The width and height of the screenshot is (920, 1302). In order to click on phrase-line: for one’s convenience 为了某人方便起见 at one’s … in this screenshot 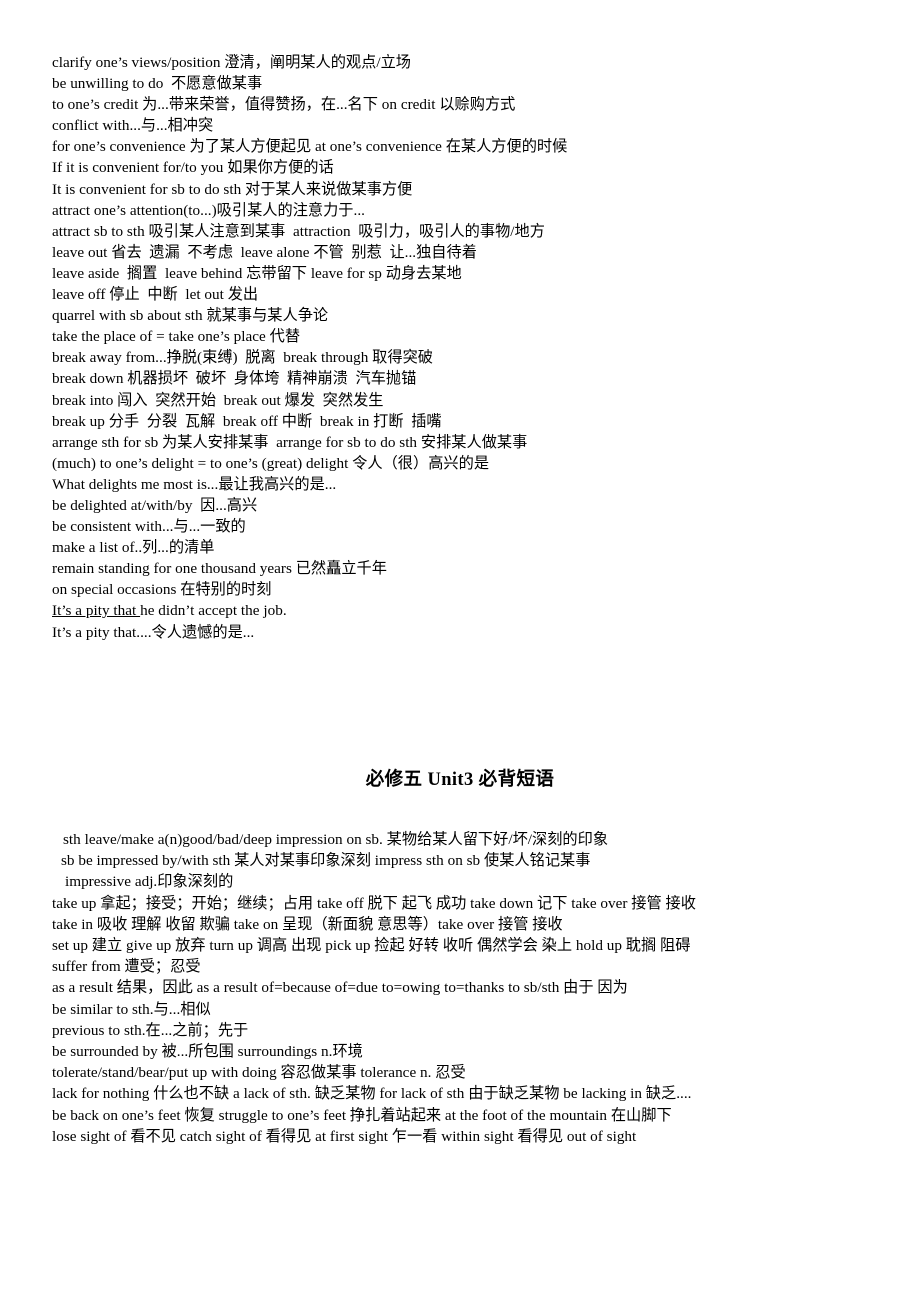, I will do `click(310, 147)`.